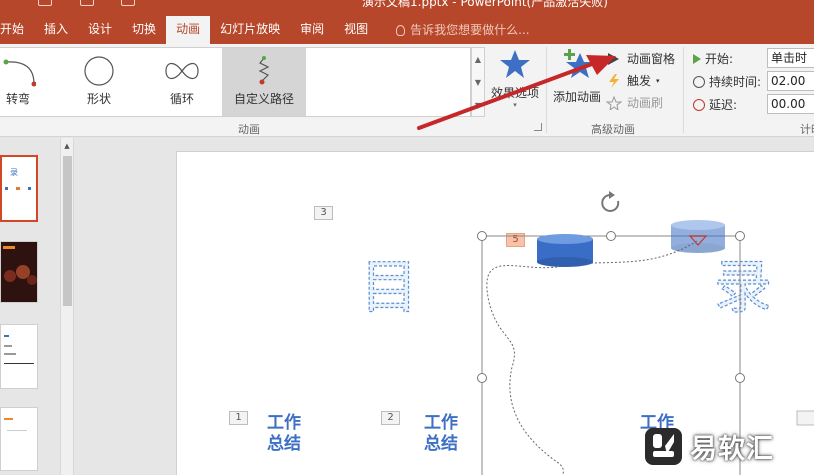 This screenshot has height=475, width=814. Describe the element at coordinates (485, 4) in the screenshot. I see `window-title: 演示文稿1.pptx - PowerPoint(产品激活失败)` at that location.